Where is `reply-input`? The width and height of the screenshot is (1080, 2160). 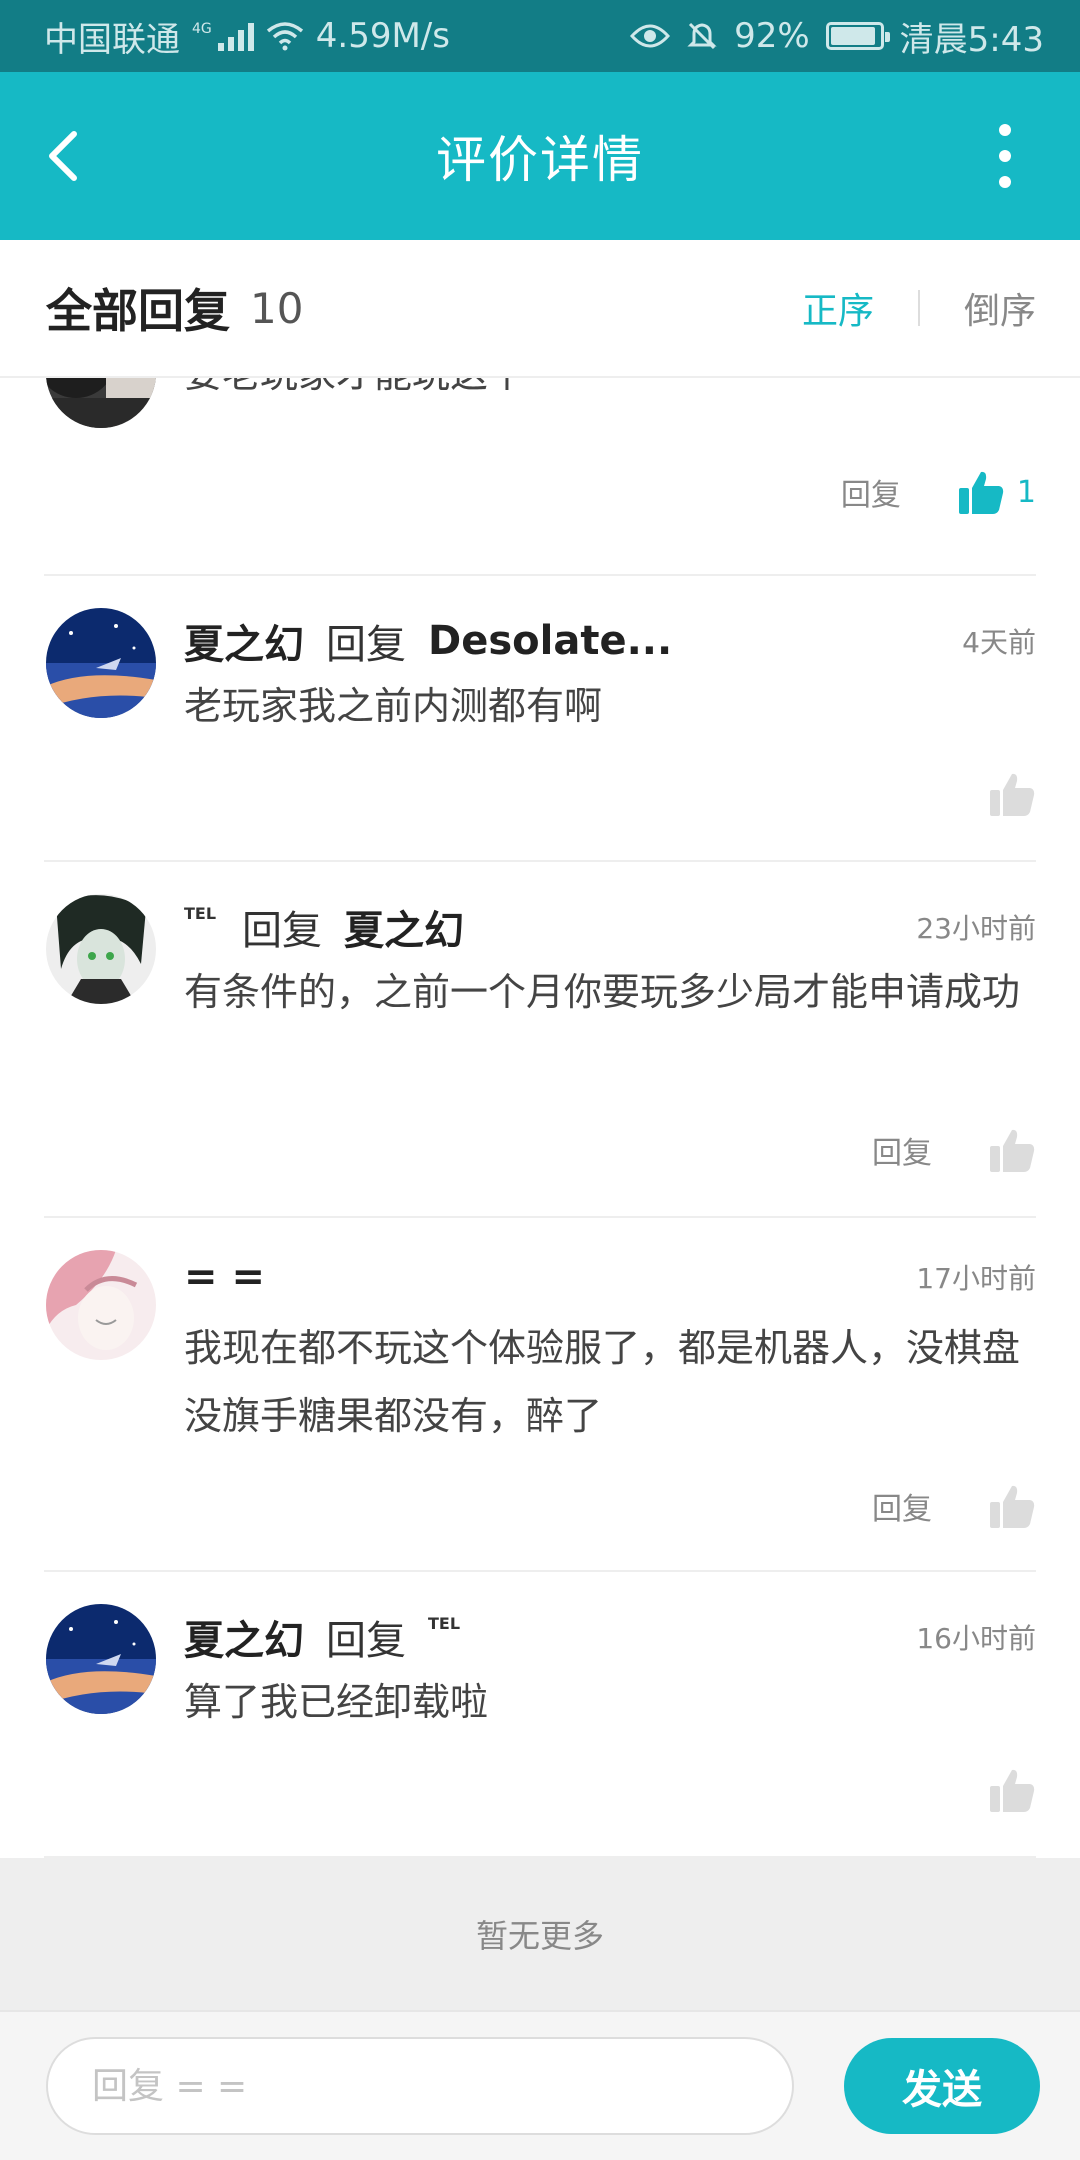 reply-input is located at coordinates (420, 2086).